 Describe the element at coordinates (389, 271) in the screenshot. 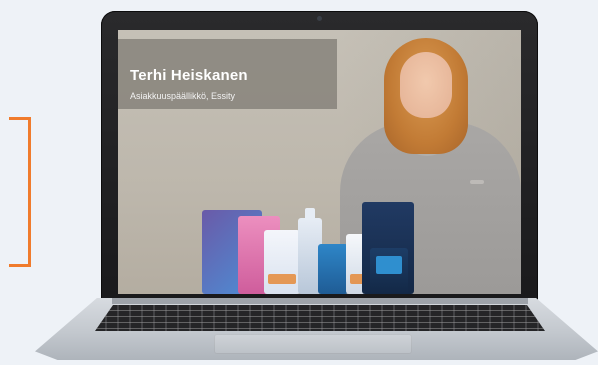

I see `product-pack-men-small` at that location.